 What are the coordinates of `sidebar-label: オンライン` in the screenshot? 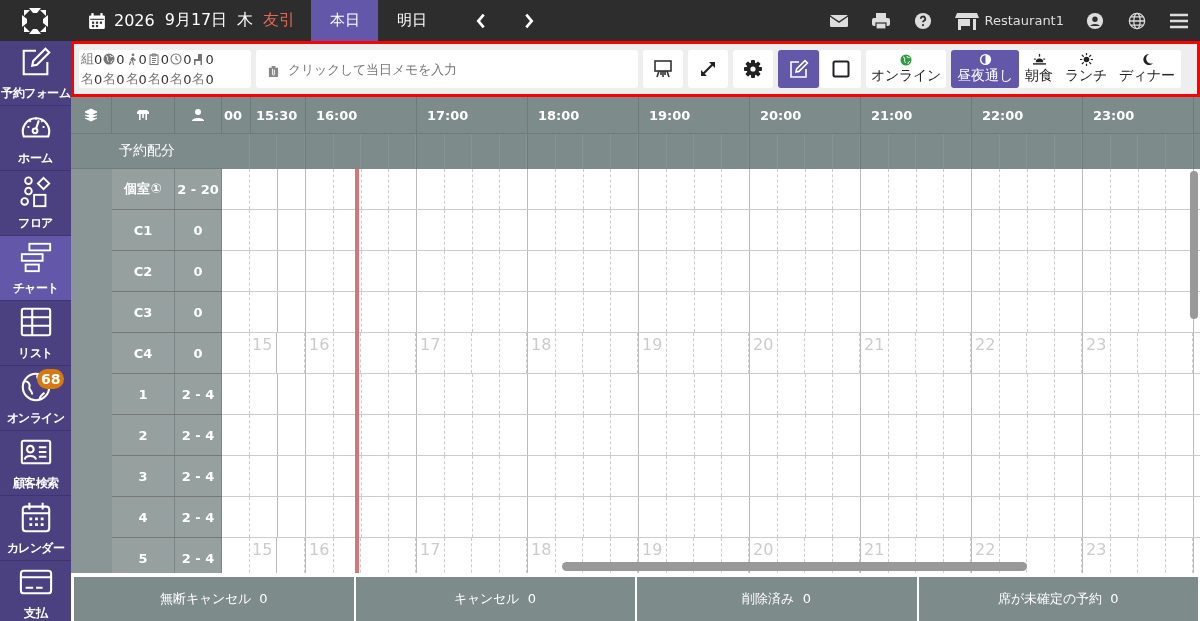 It's located at (35, 418).